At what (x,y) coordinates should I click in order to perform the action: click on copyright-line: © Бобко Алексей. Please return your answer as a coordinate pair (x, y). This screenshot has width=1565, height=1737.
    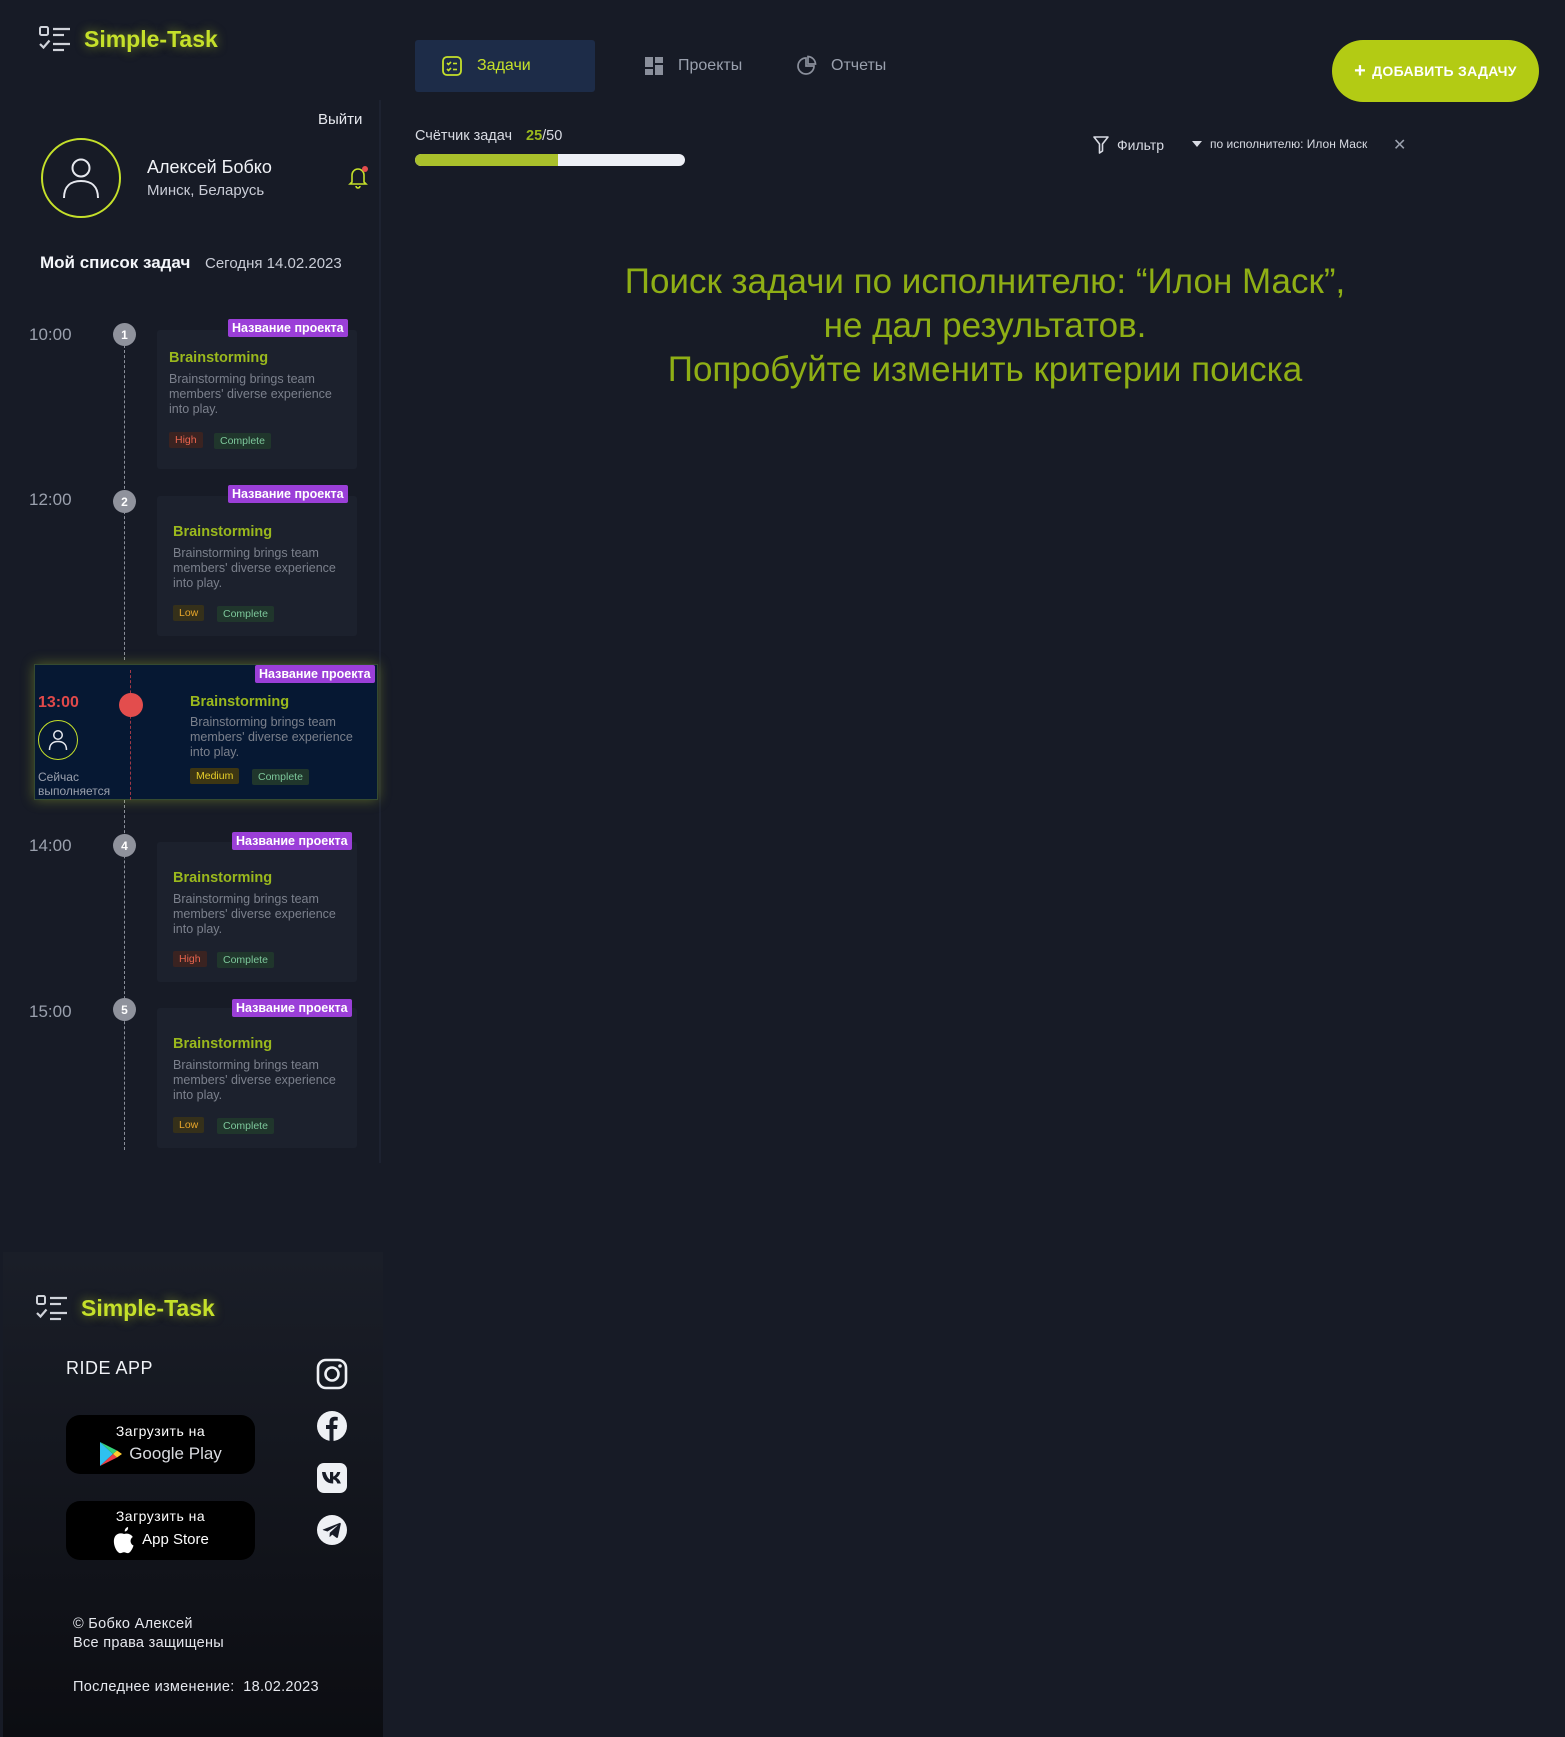
    Looking at the image, I should click on (133, 1624).